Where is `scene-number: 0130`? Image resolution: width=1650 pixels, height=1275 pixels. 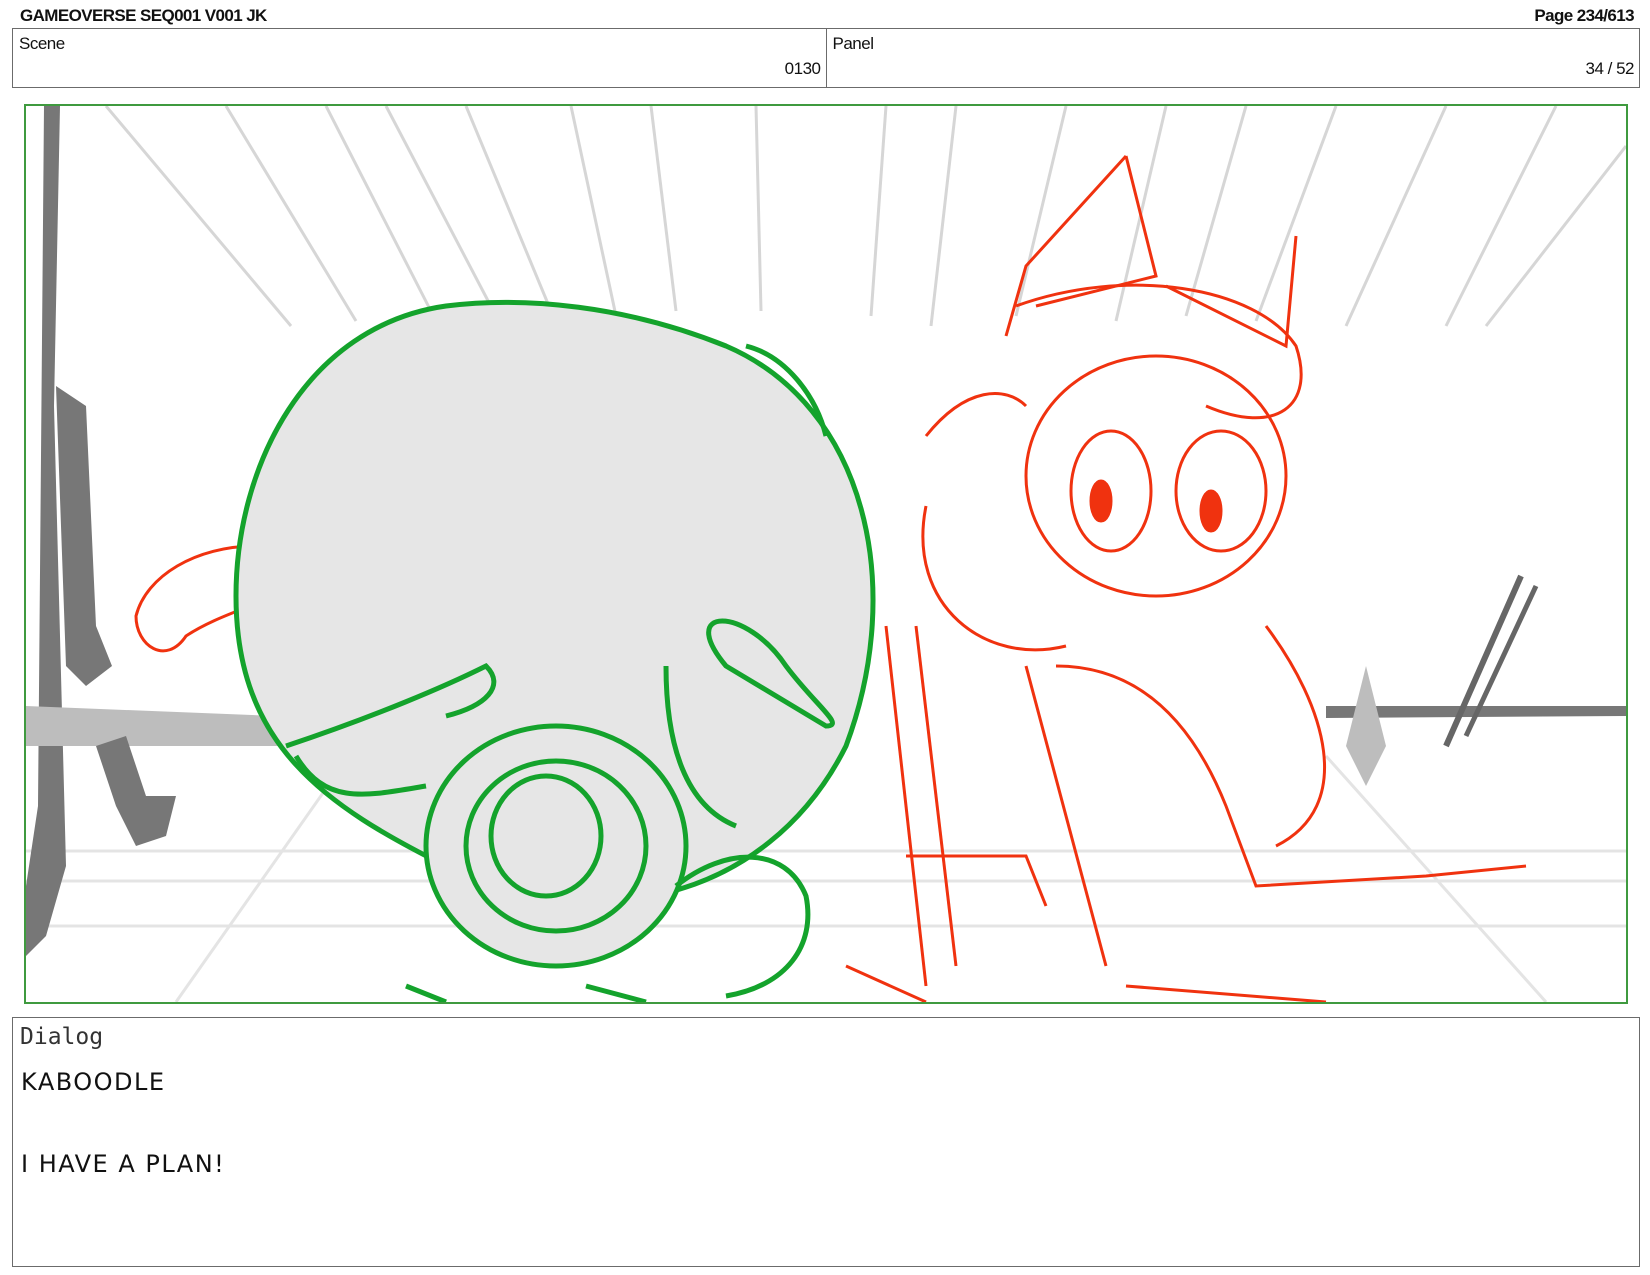
scene-number: 0130 is located at coordinates (802, 68).